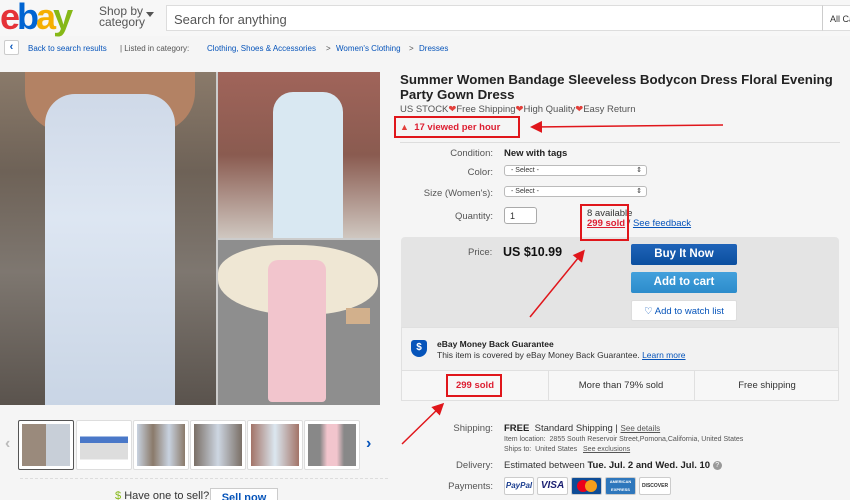 Image resolution: width=850 pixels, height=500 pixels. I want to click on condition-label: Condition:, so click(471, 153).